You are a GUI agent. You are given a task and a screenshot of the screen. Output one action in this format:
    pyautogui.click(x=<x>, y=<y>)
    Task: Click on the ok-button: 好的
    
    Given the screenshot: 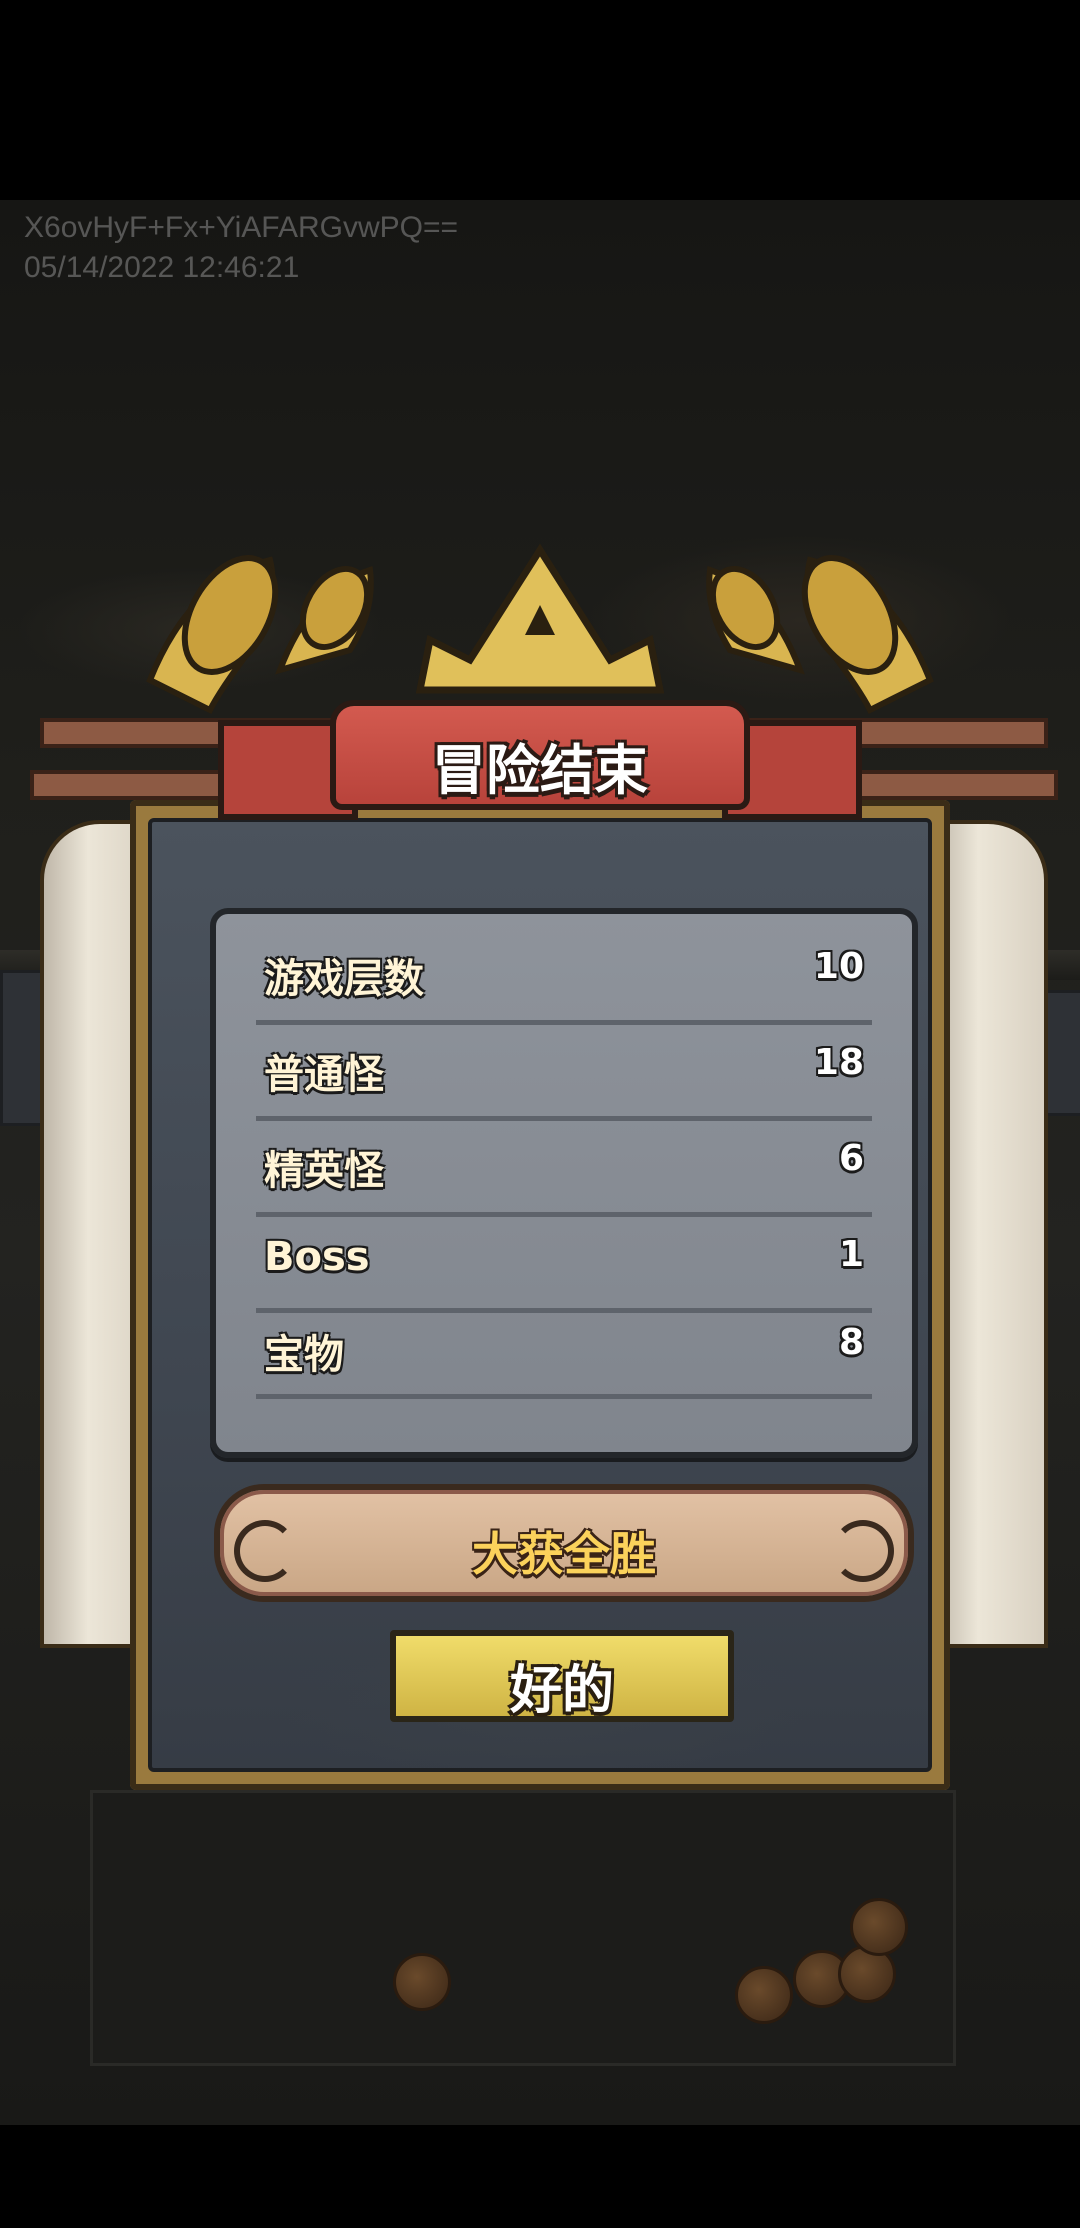 What is the action you would take?
    pyautogui.click(x=562, y=1676)
    